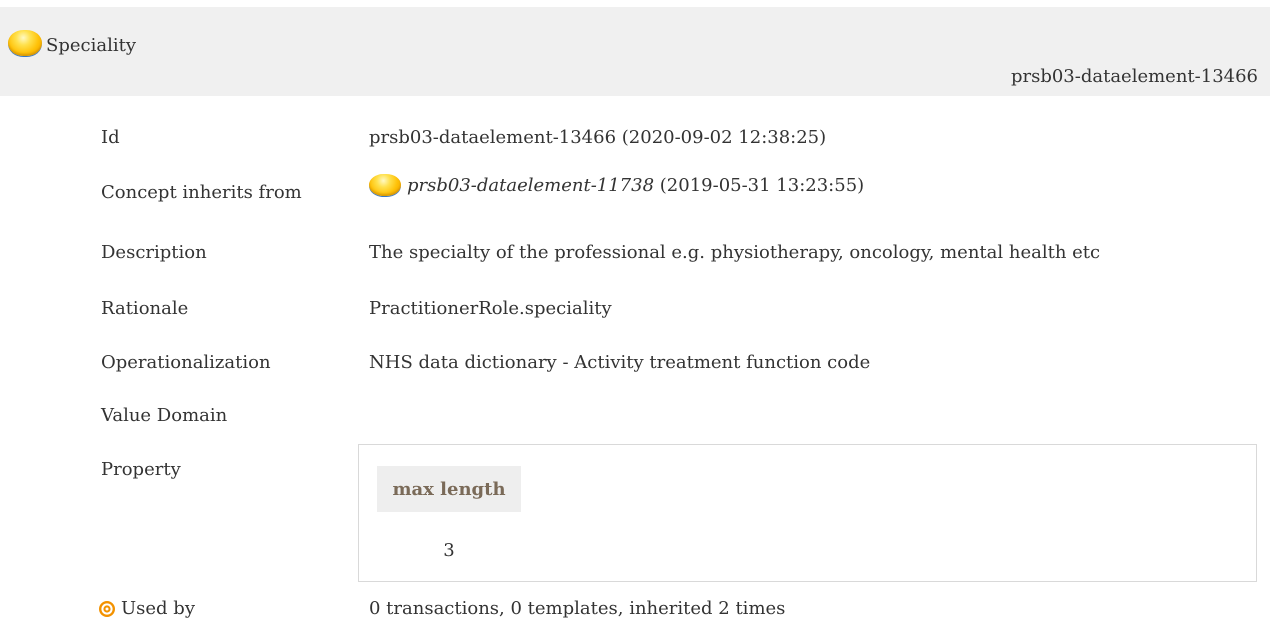 This screenshot has height=627, width=1270. I want to click on property-label: Property, so click(141, 469).